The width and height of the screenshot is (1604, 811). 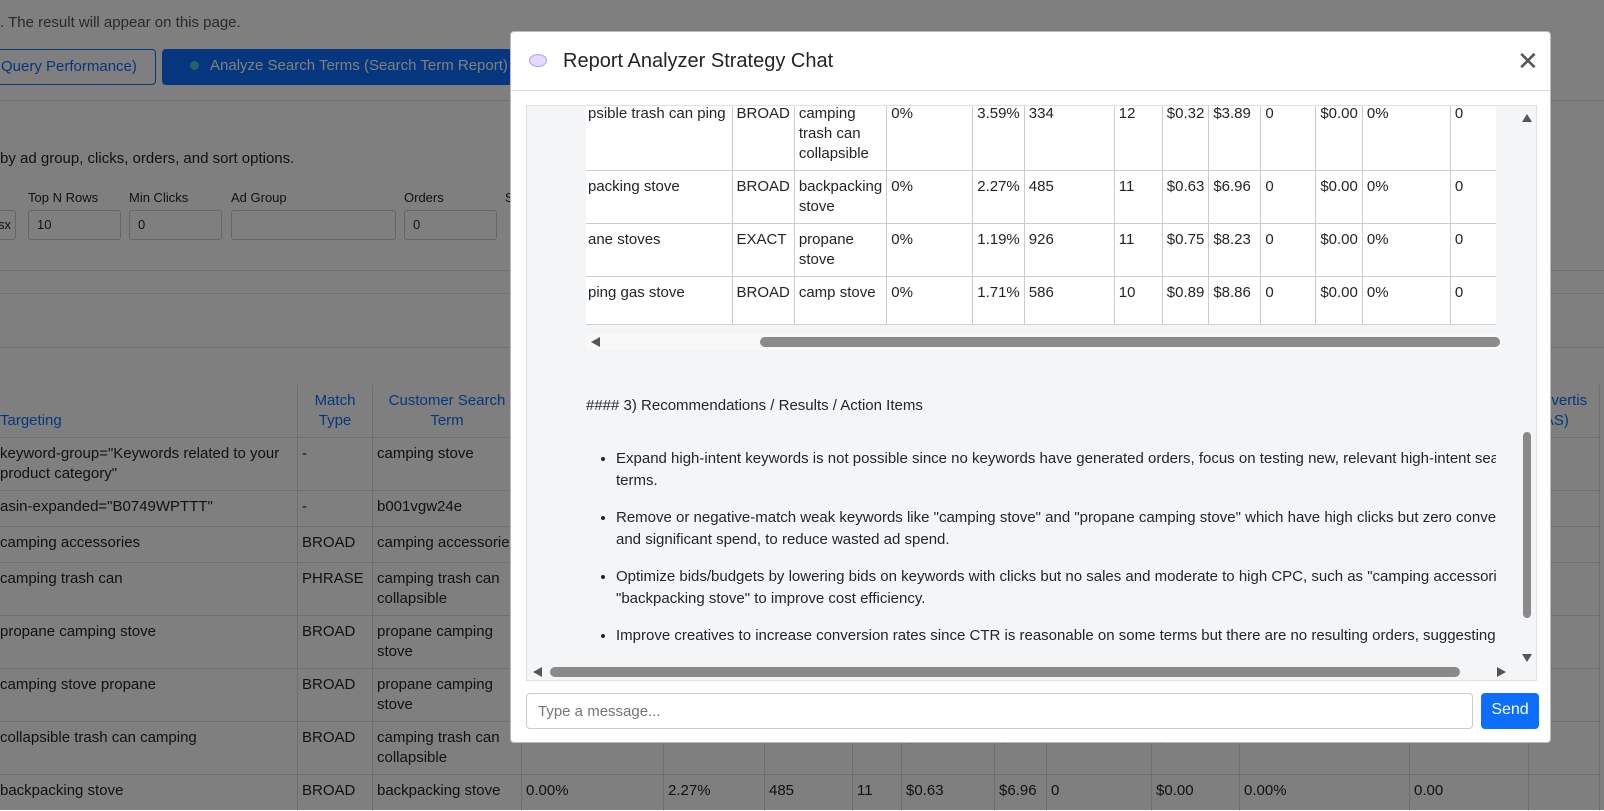 I want to click on close-icon: ✕, so click(x=1528, y=61).